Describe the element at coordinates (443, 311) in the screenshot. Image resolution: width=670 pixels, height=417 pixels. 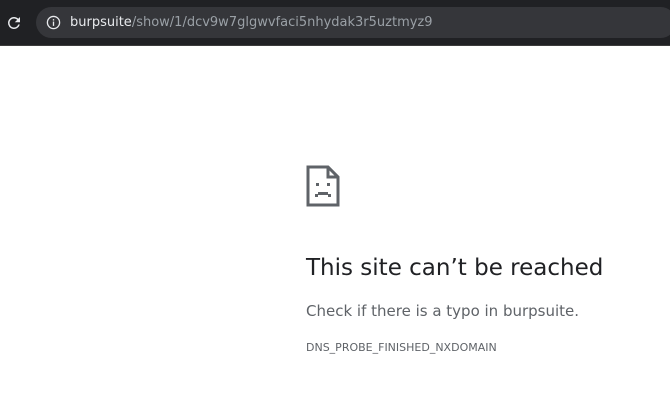
I see `error-message: Check if there is a typo in burpsuite.` at that location.